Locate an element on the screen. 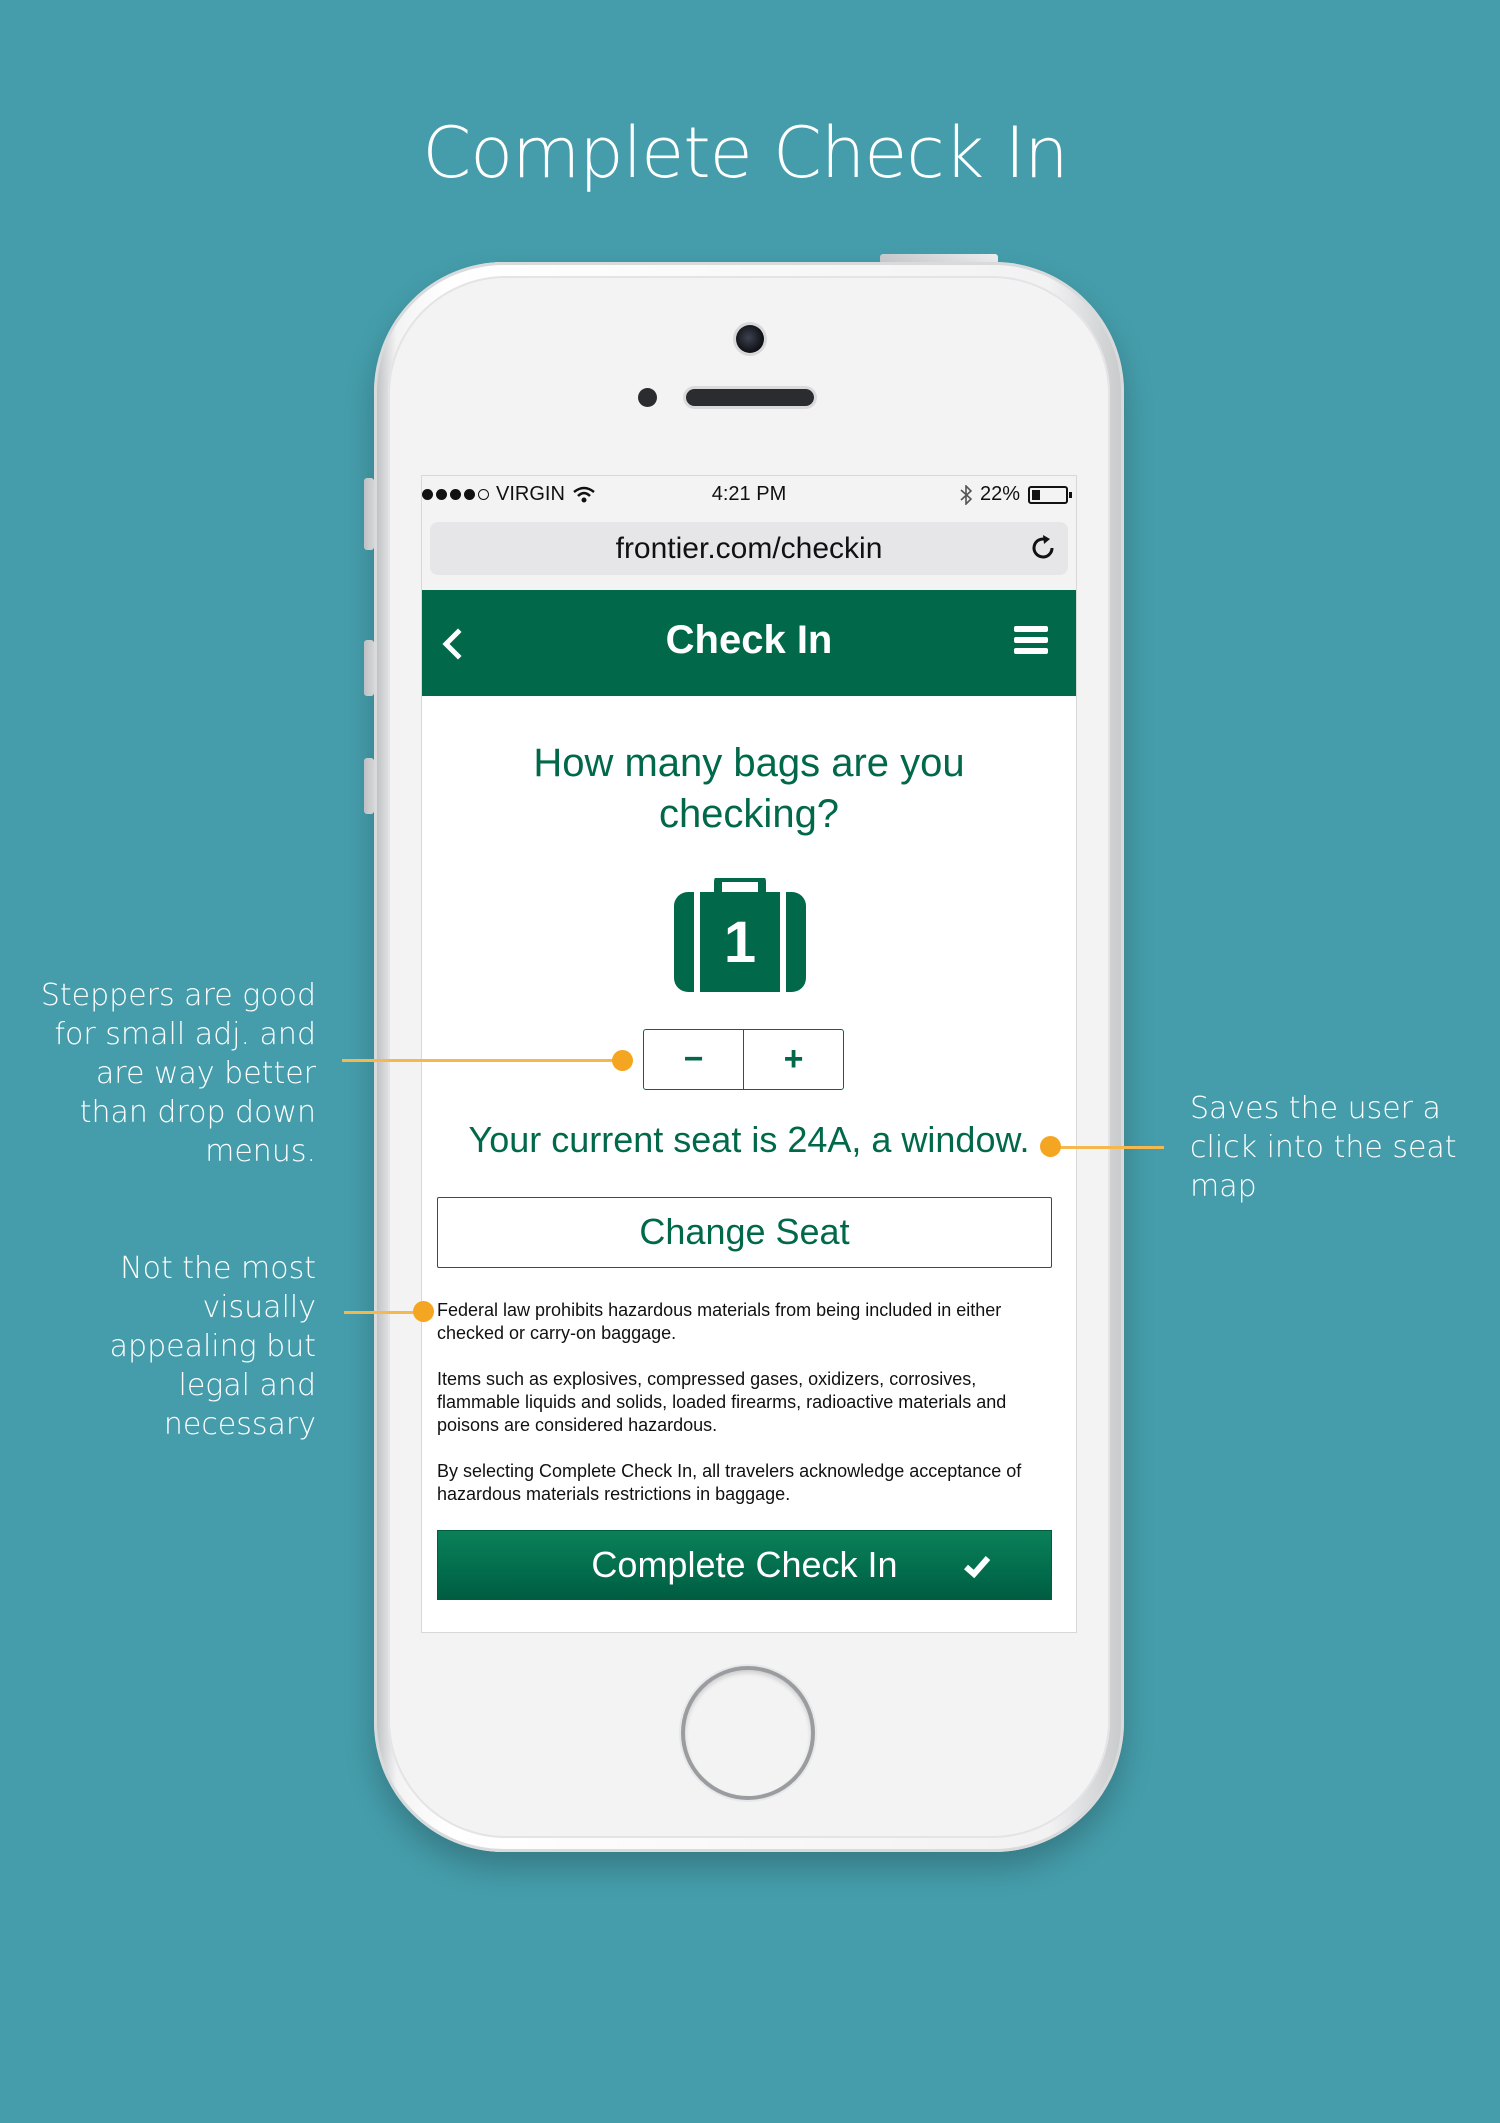  legal-annotation-dot is located at coordinates (423, 1311).